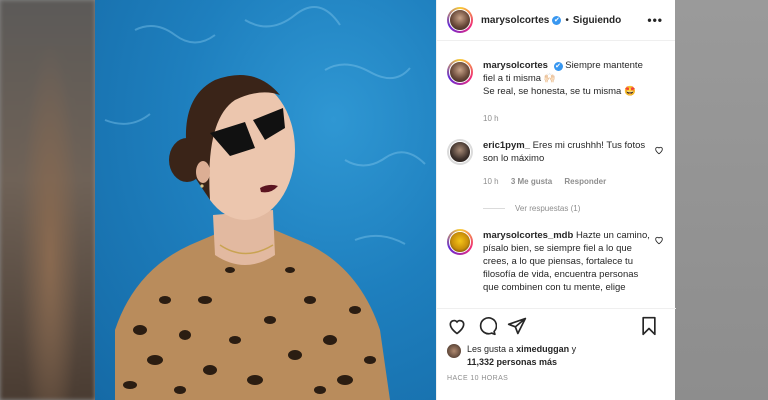 The height and width of the screenshot is (400, 768). What do you see at coordinates (487, 326) in the screenshot?
I see `comment-icon` at bounding box center [487, 326].